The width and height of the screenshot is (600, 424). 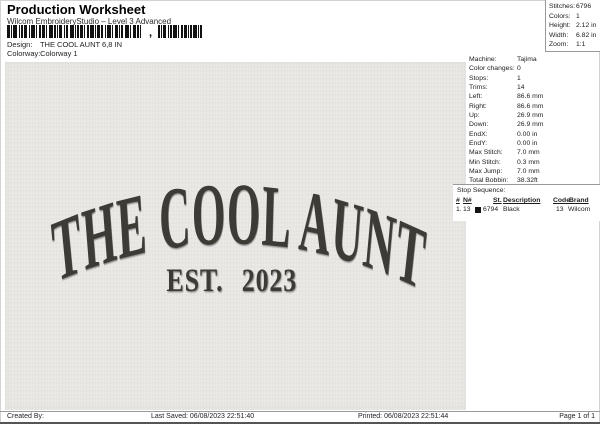 What do you see at coordinates (578, 16) in the screenshot?
I see `stat-value: 1` at bounding box center [578, 16].